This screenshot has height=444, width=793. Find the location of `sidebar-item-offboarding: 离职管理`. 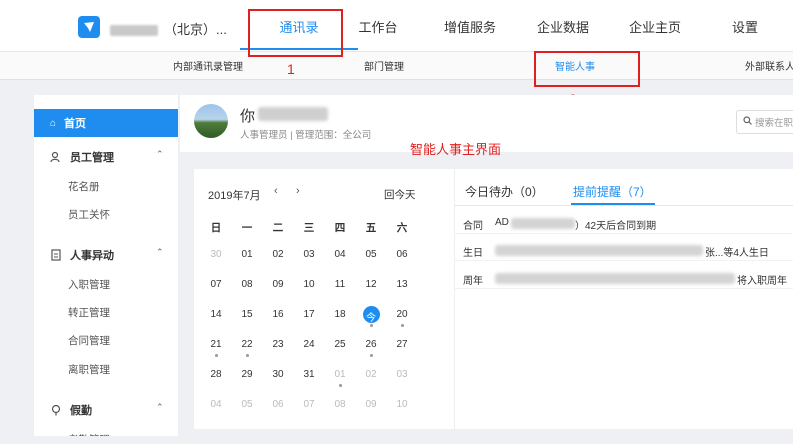

sidebar-item-offboarding: 离职管理 is located at coordinates (89, 369).